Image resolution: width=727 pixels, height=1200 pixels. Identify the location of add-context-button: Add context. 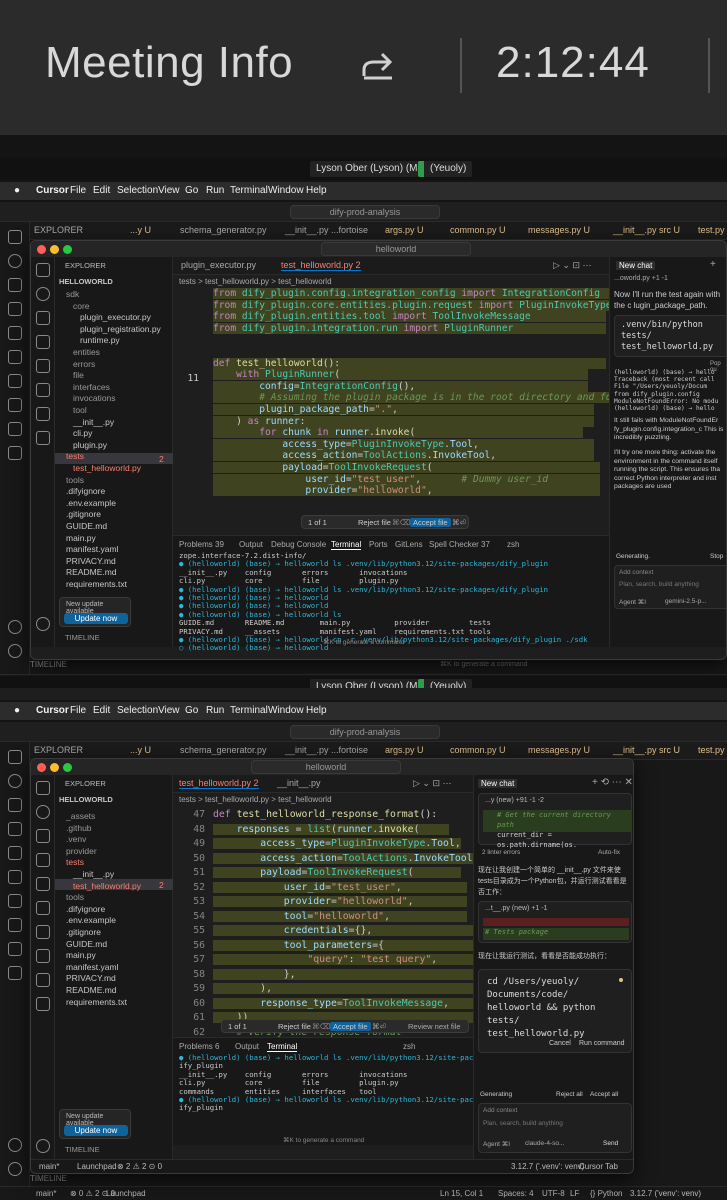
(636, 572).